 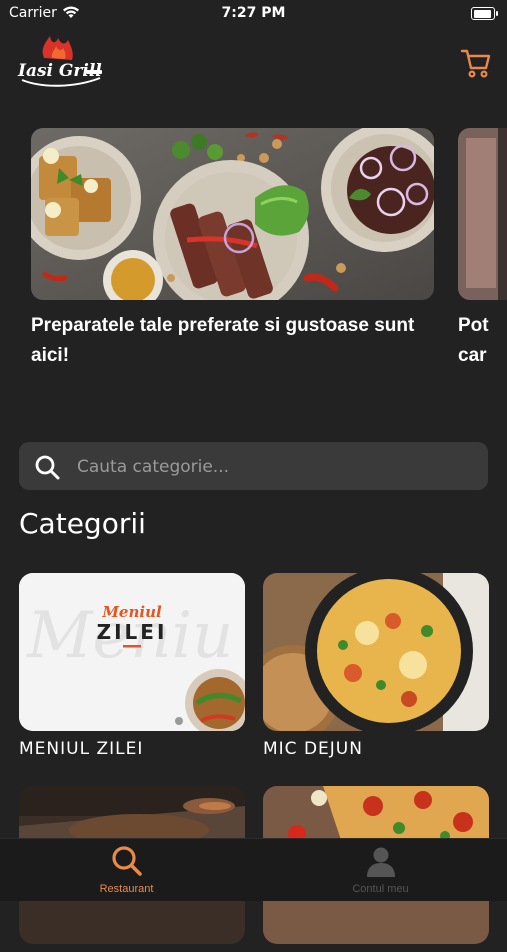 I want to click on tab-bar: Restaurant Contul meu, so click(x=253, y=869).